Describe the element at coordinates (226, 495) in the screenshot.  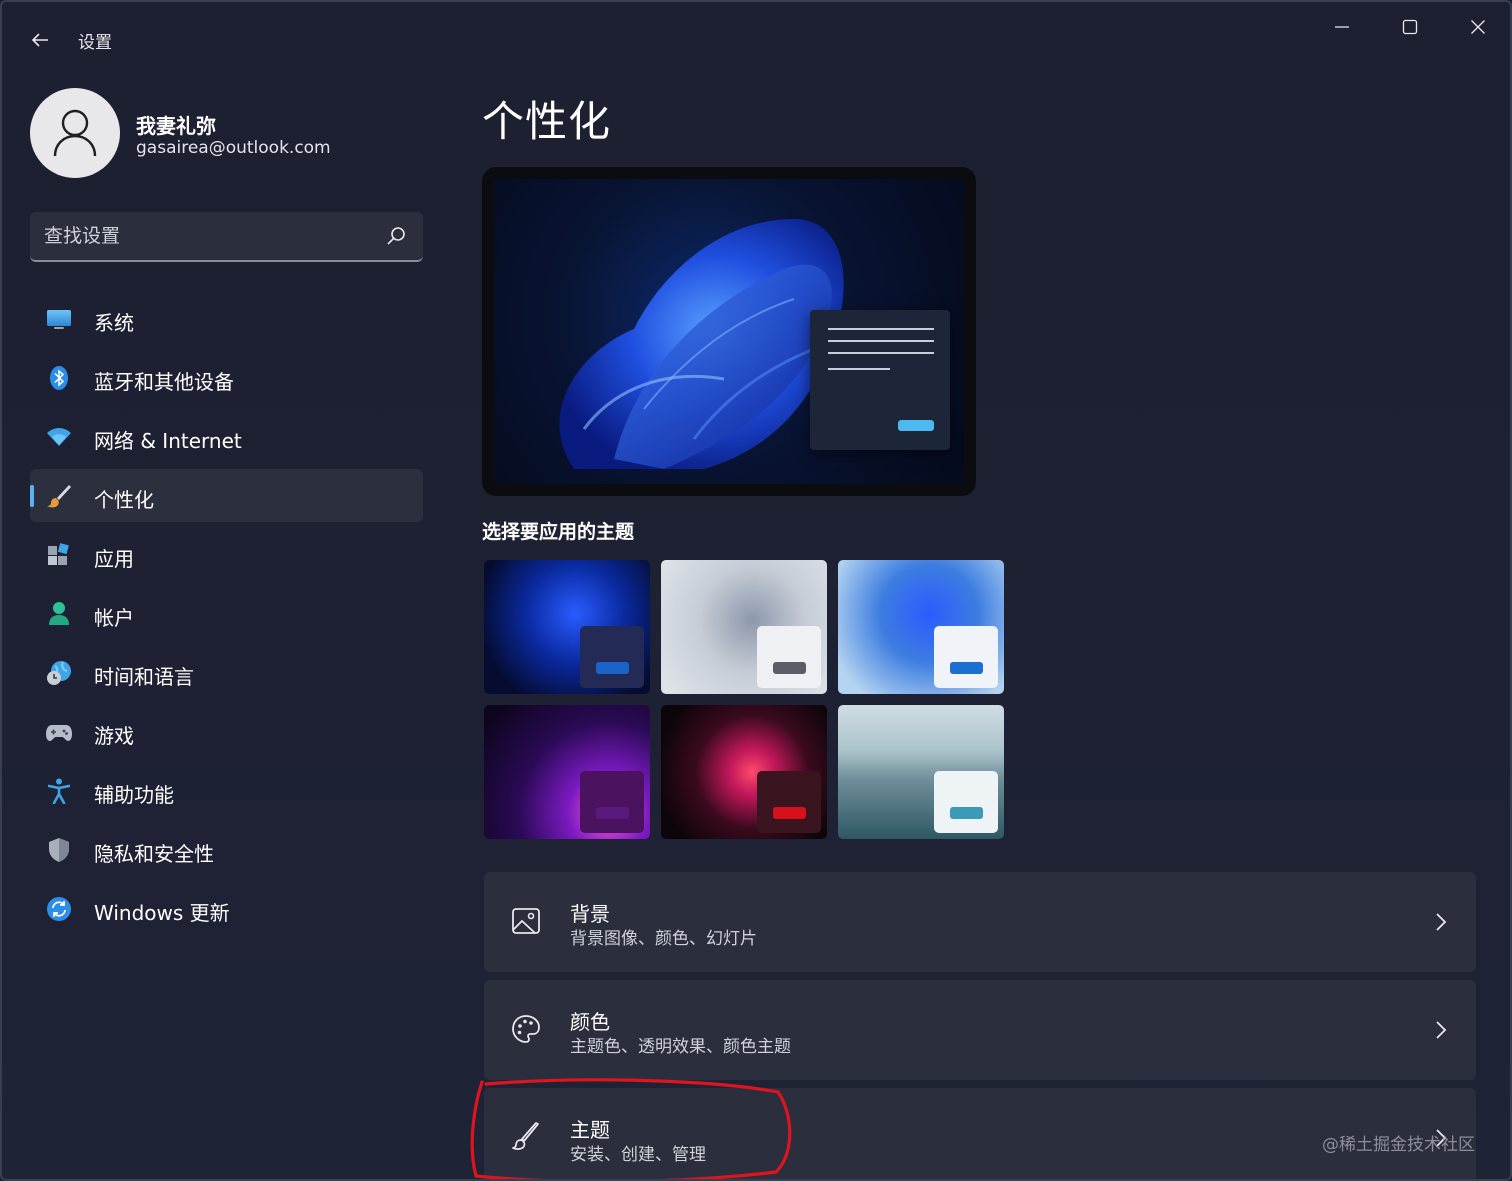
I see `sidebar-item-personalization: 个性化` at that location.